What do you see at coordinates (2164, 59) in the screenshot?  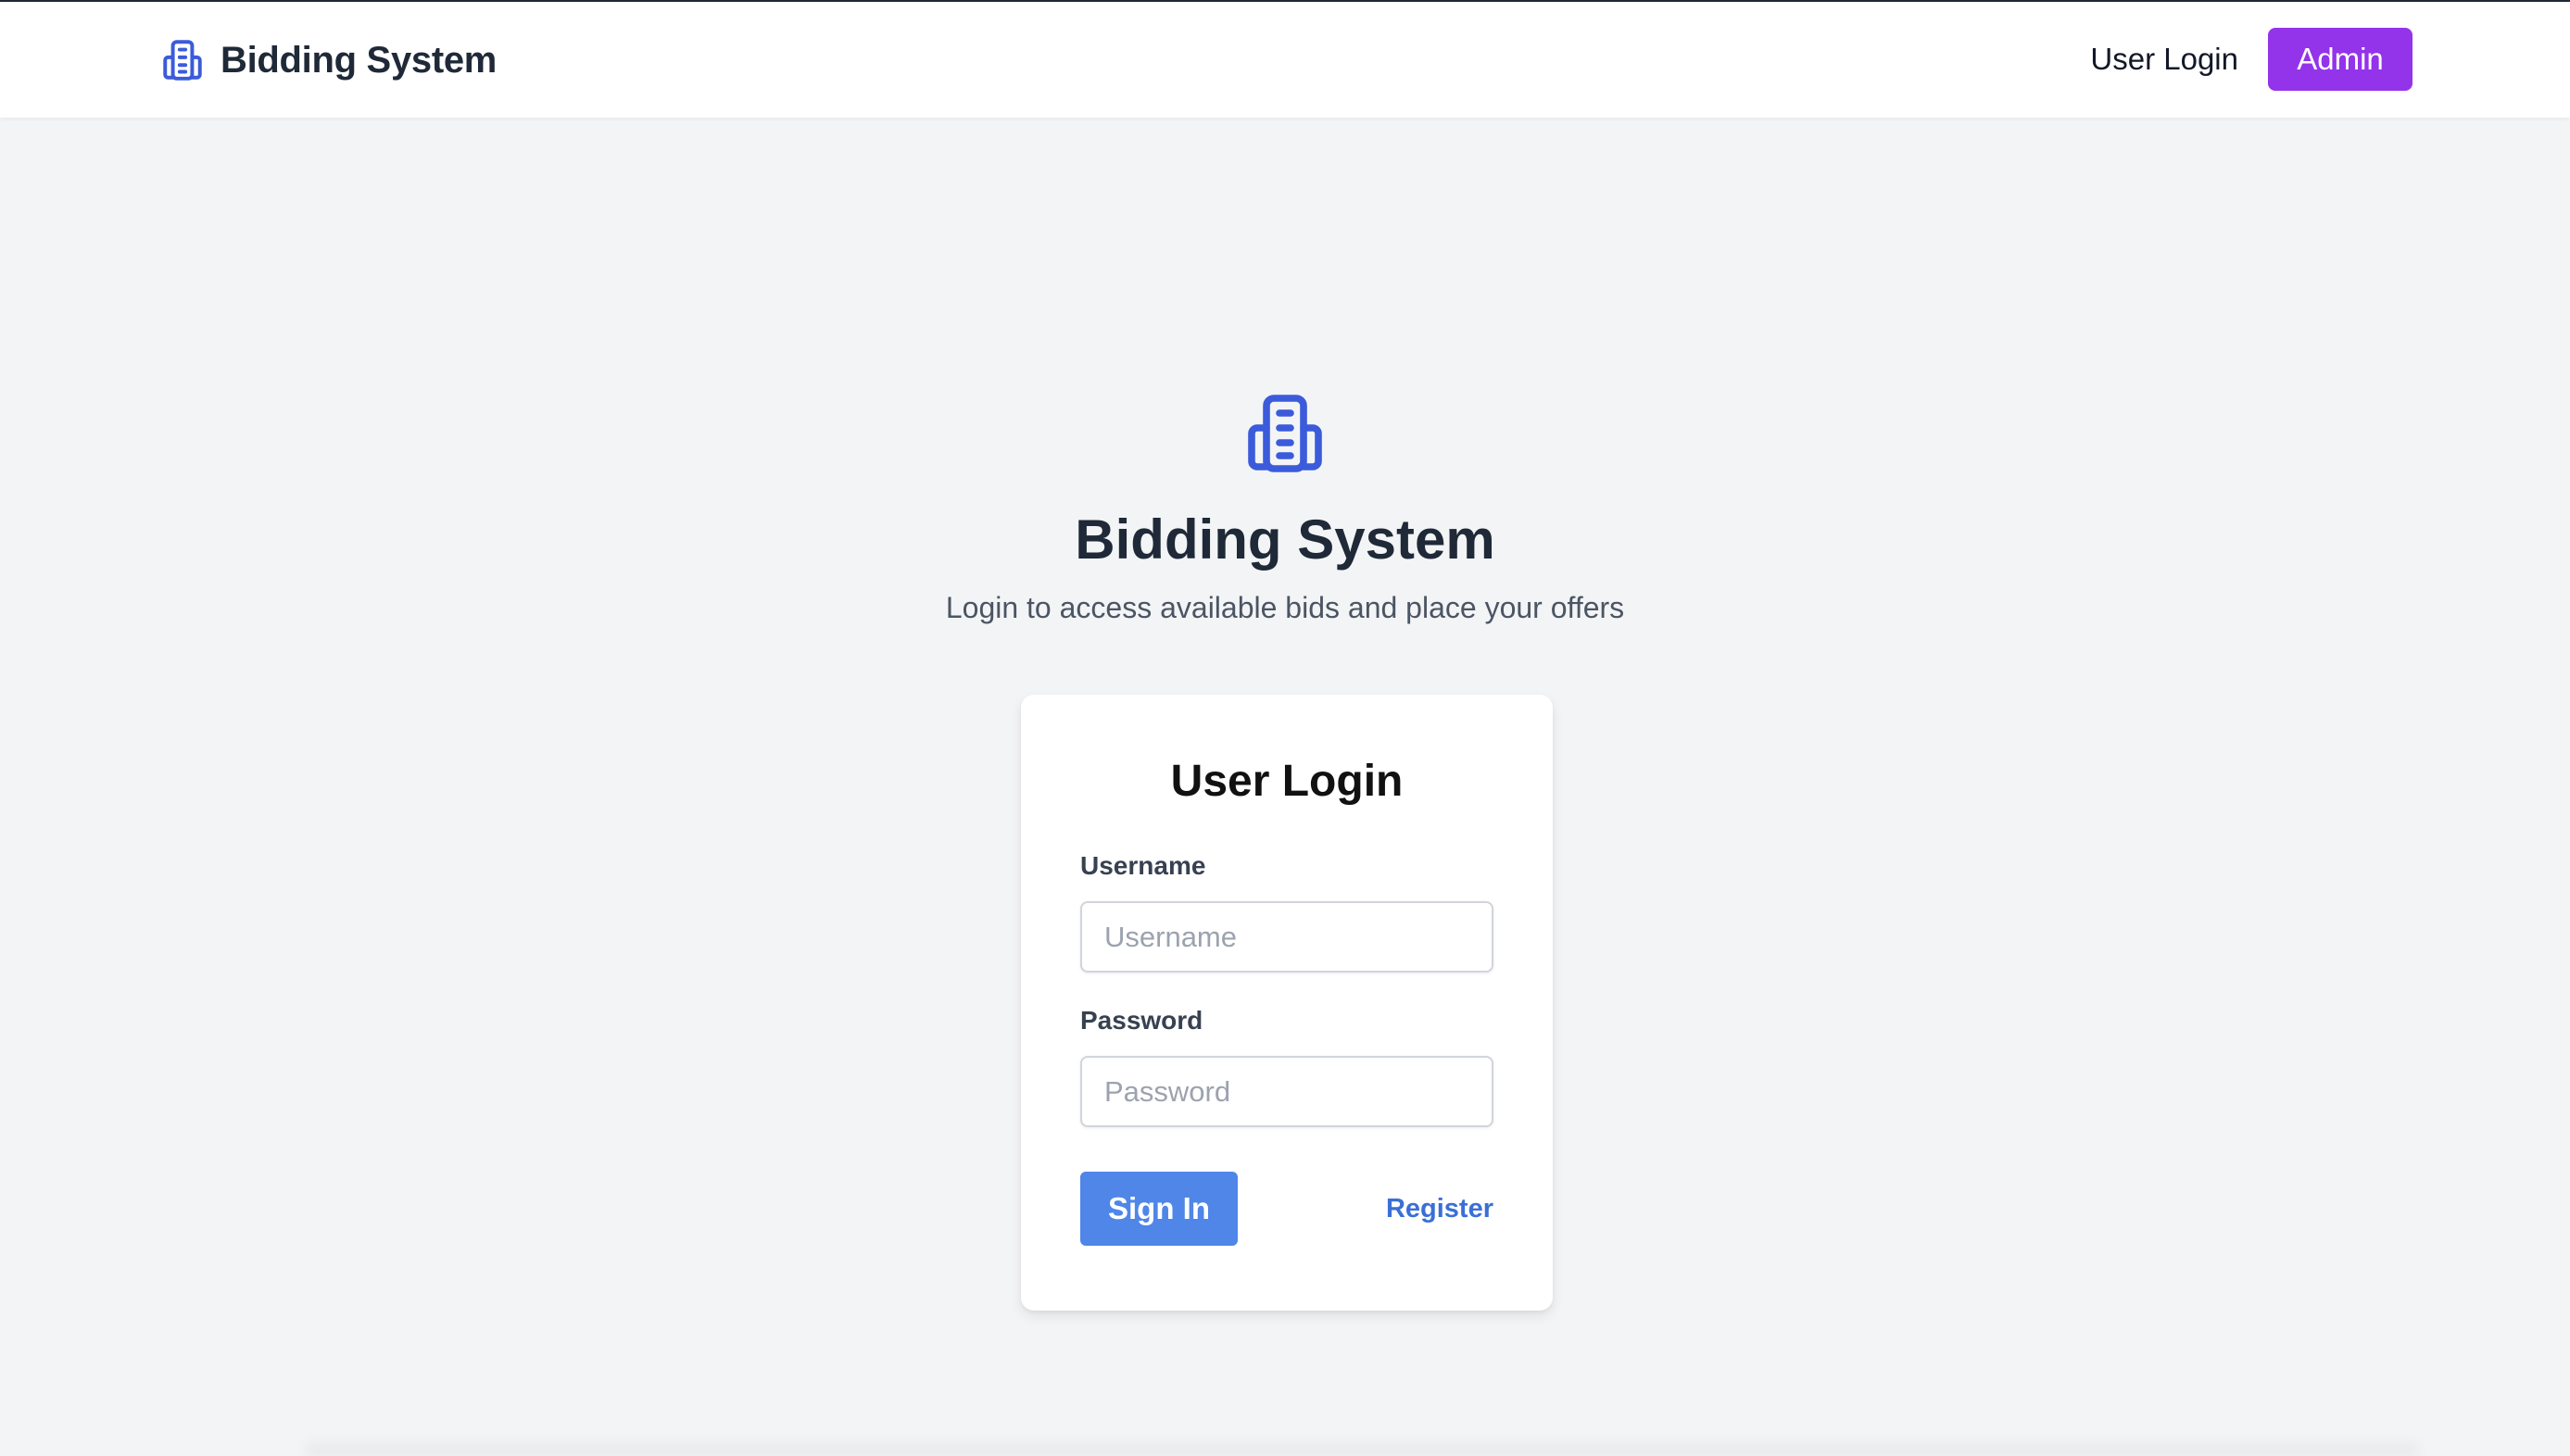 I see `nav-user-login-link: User Login` at bounding box center [2164, 59].